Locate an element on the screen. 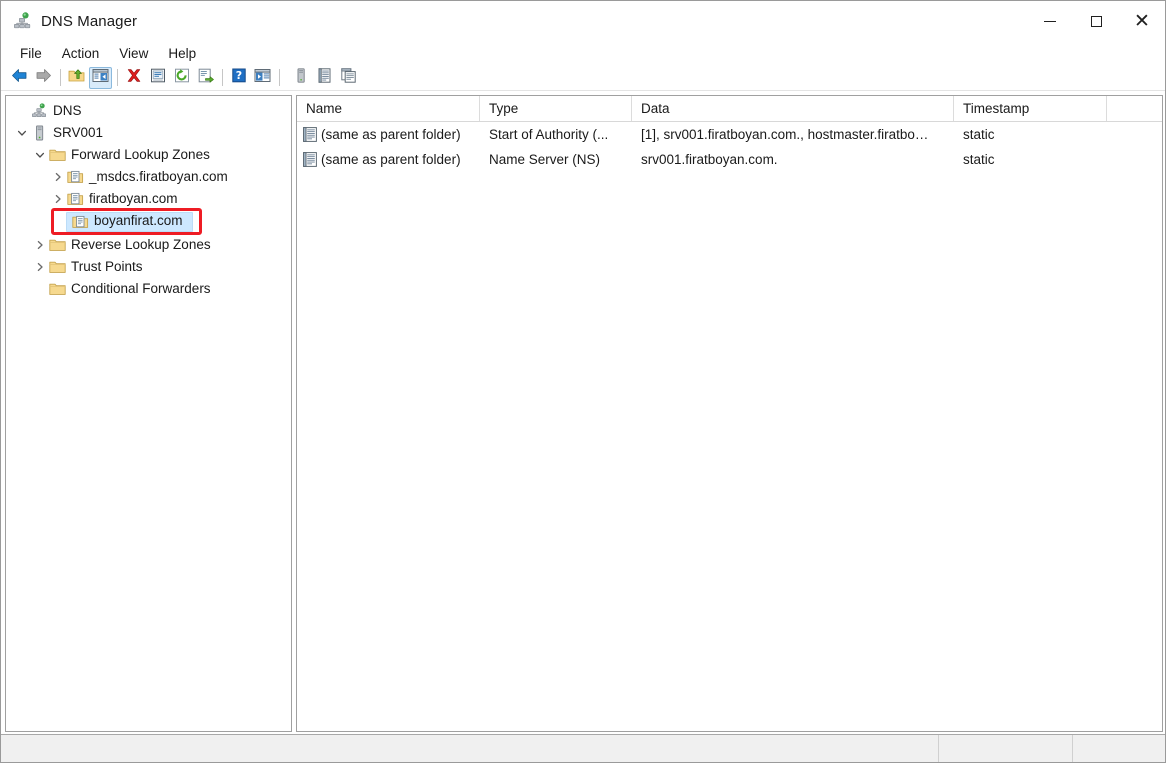 Image resolution: width=1166 pixels, height=763 pixels. export-list-icon is located at coordinates (206, 78).